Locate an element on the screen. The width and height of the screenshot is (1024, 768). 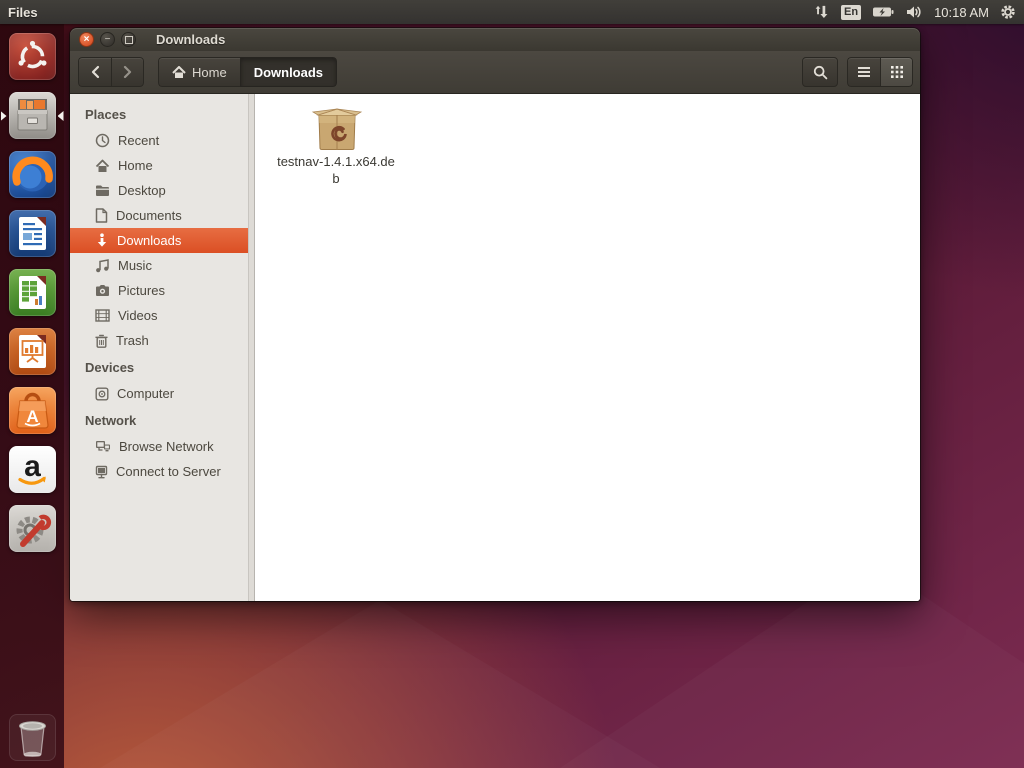
maximize-button is located at coordinates (128, 39).